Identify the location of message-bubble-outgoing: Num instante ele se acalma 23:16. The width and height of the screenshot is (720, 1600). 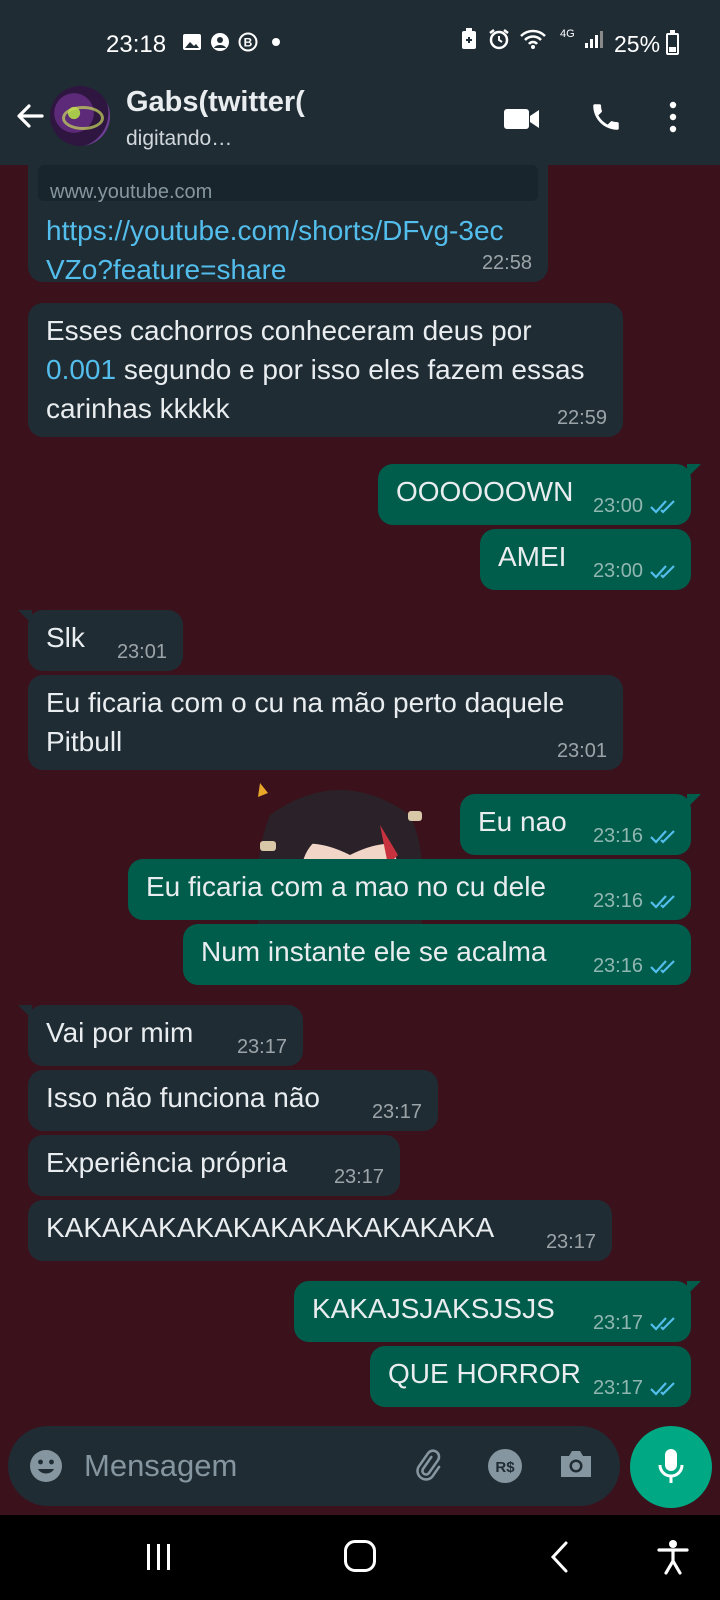
(437, 954).